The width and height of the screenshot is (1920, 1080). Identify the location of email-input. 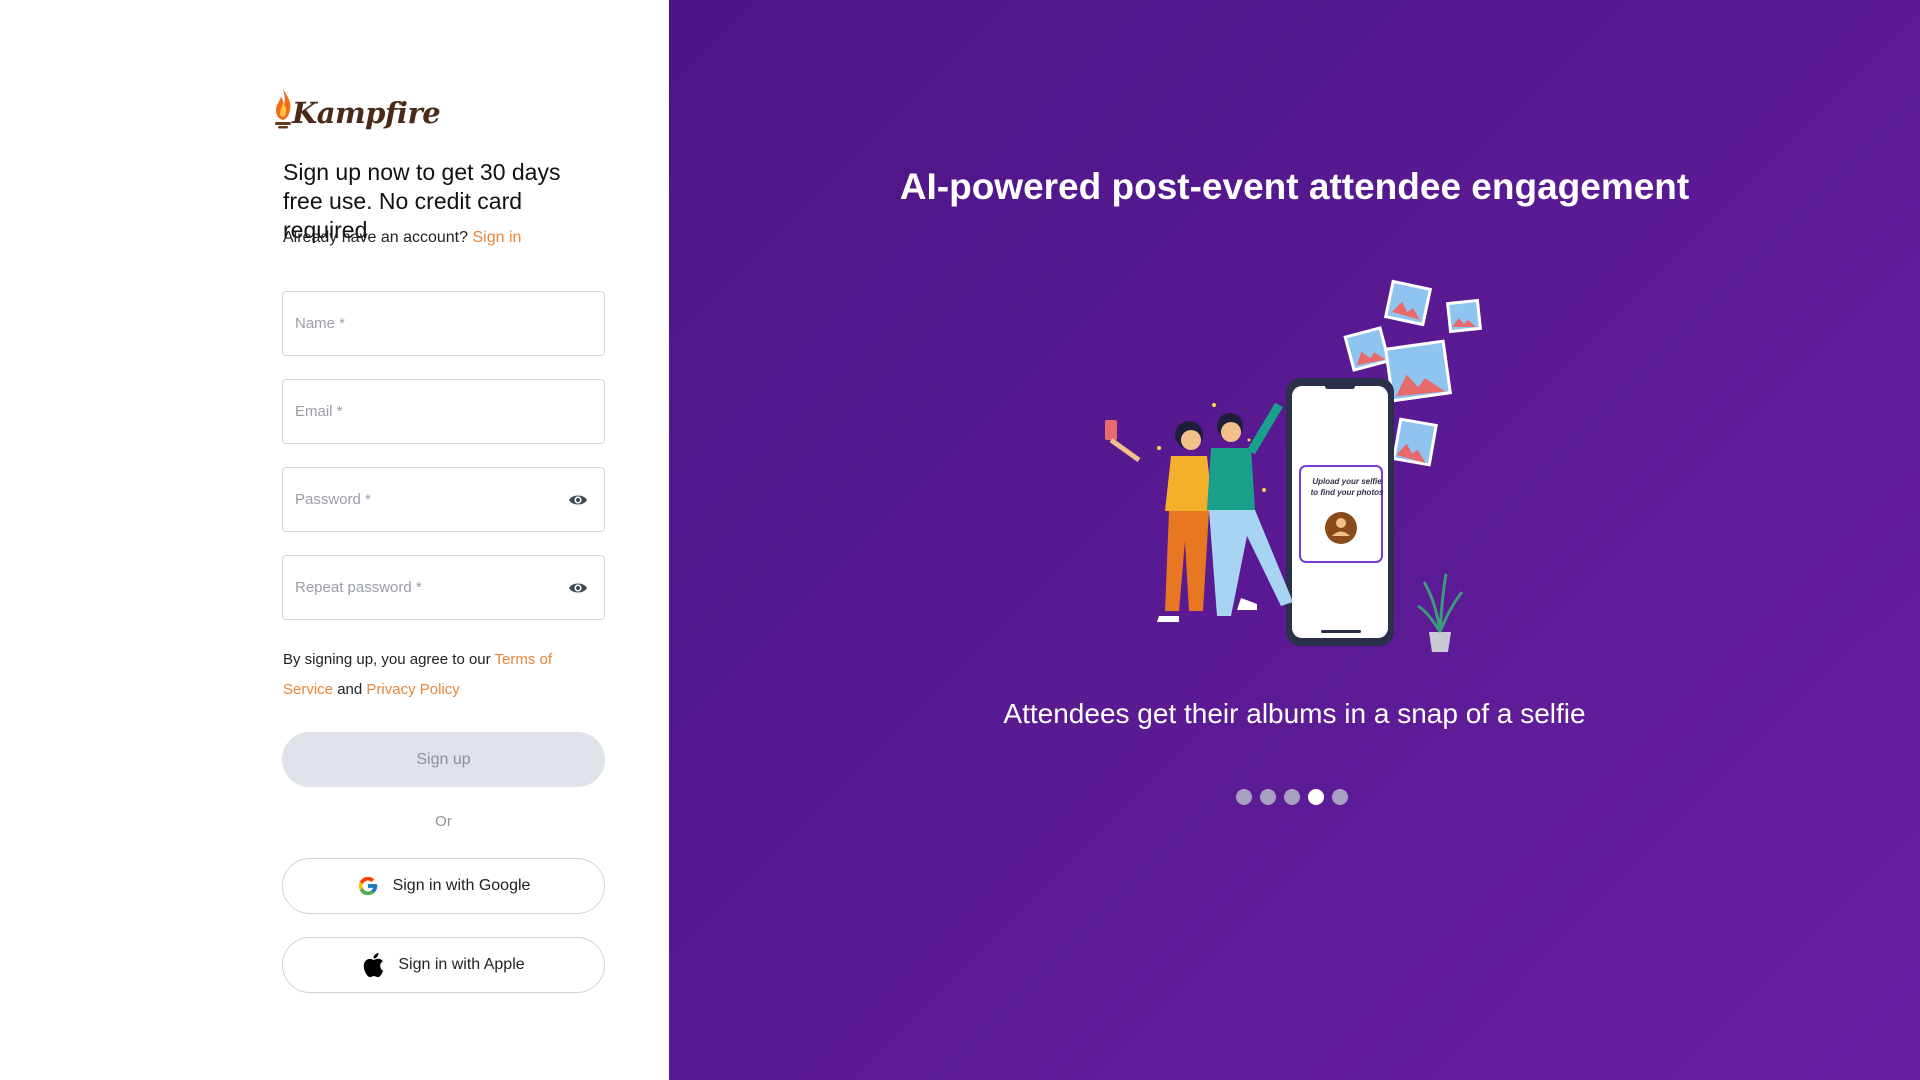
(443, 411).